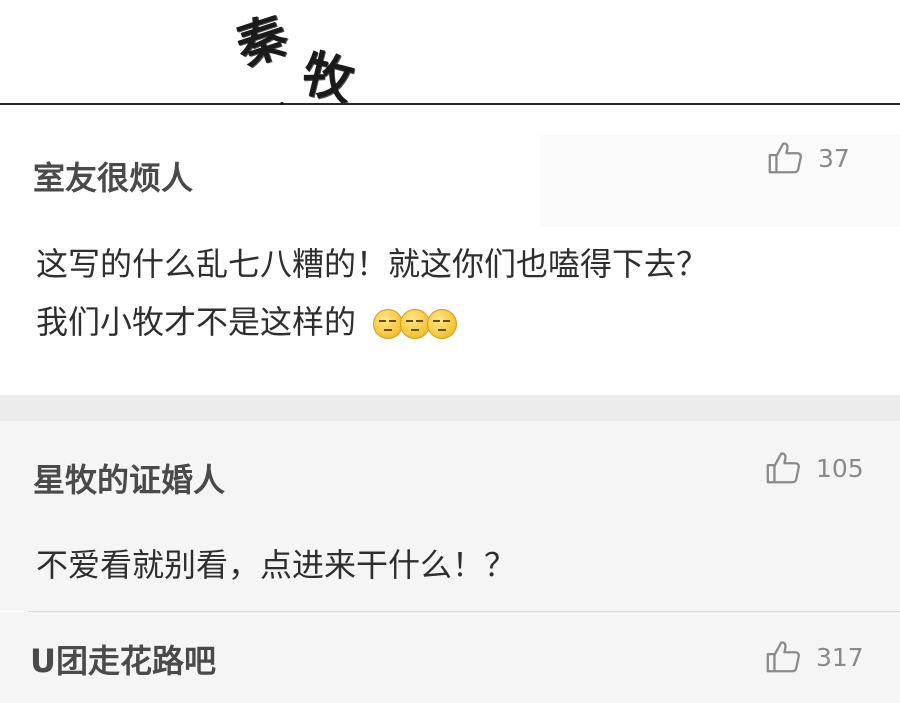 The width and height of the screenshot is (900, 703). What do you see at coordinates (123, 659) in the screenshot?
I see `comment-username: U团走花路吧` at bounding box center [123, 659].